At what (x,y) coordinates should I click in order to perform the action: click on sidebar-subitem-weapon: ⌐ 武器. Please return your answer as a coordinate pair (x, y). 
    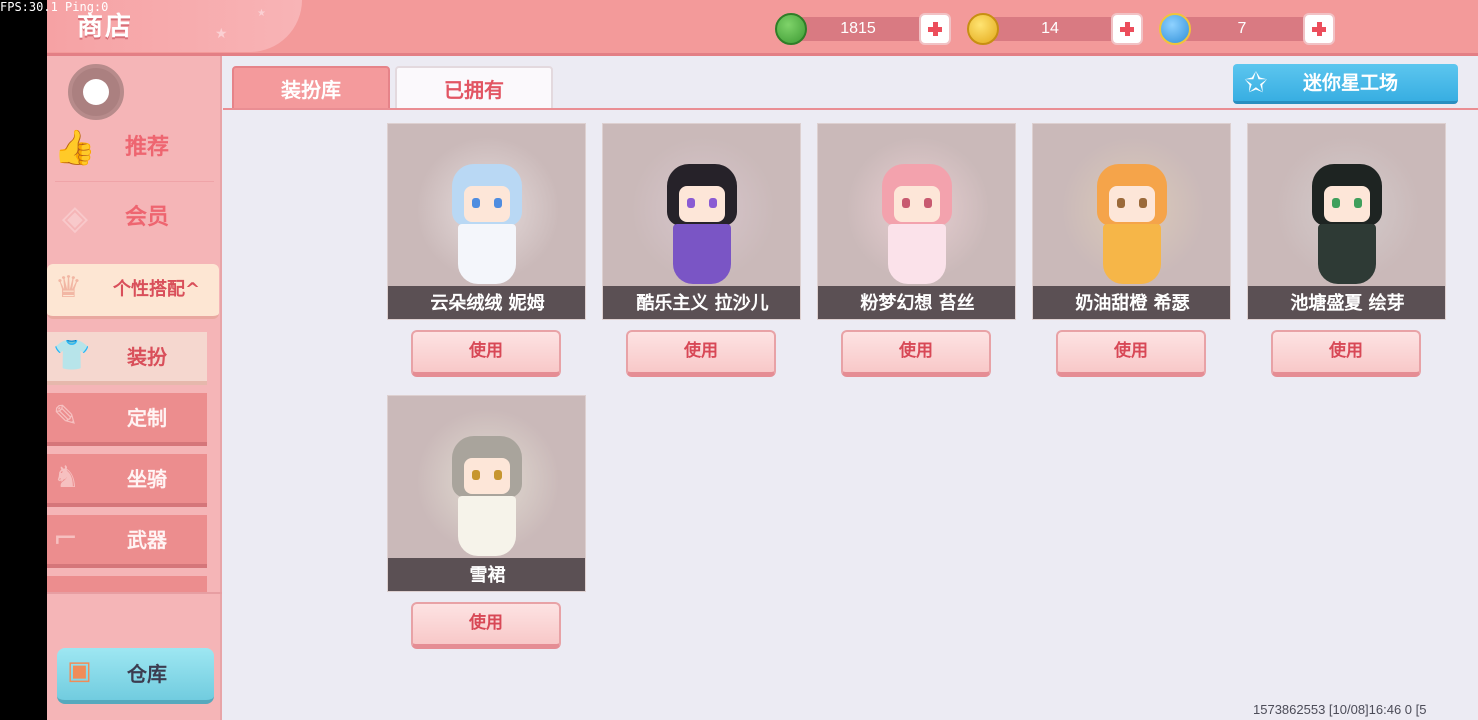
    Looking at the image, I should click on (127, 541).